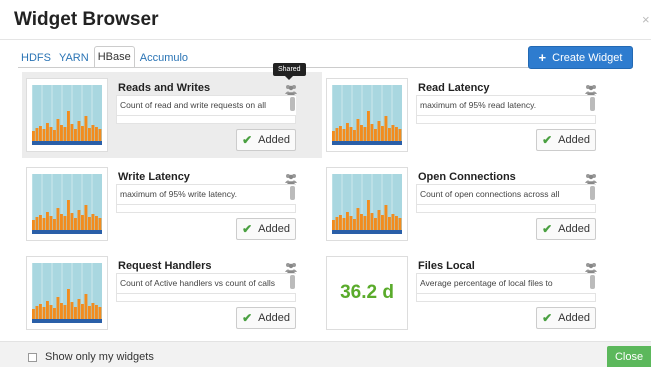 This screenshot has height=367, width=651. What do you see at coordinates (506, 283) in the screenshot?
I see `widget-description: Average percentage of local files to` at bounding box center [506, 283].